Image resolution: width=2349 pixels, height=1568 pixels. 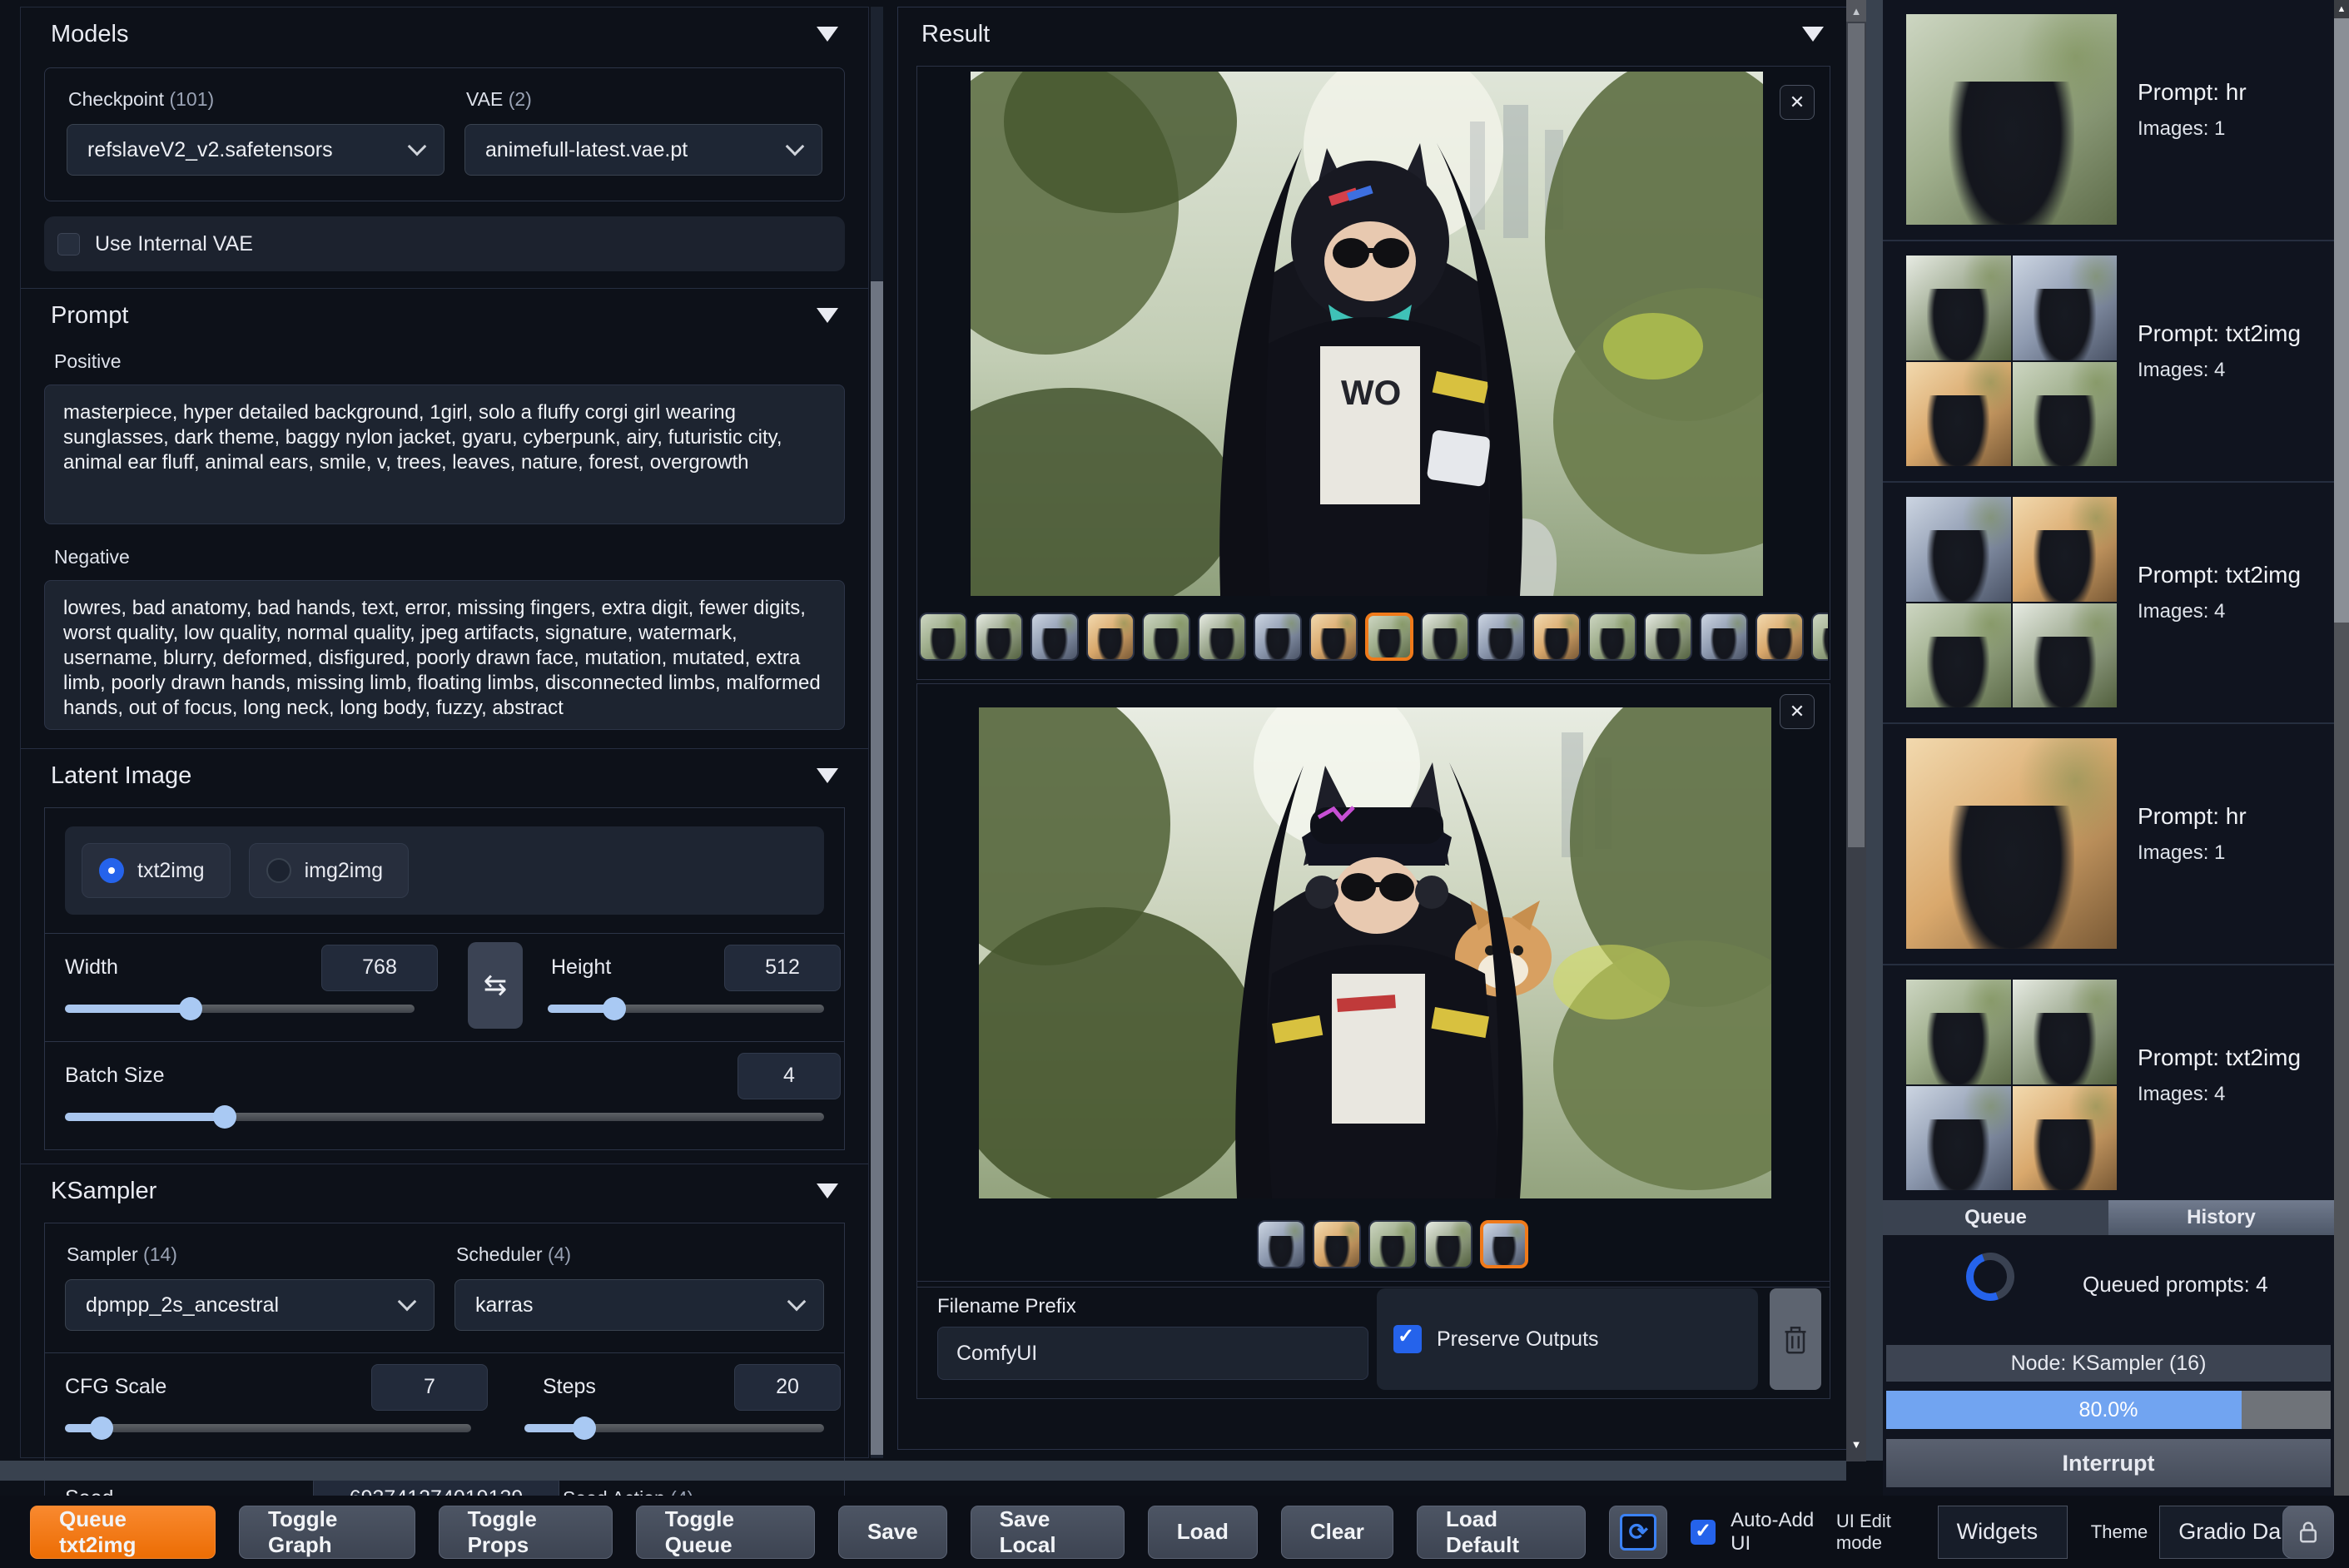 What do you see at coordinates (639, 1305) in the screenshot?
I see `scheduler-dropdown: karras` at bounding box center [639, 1305].